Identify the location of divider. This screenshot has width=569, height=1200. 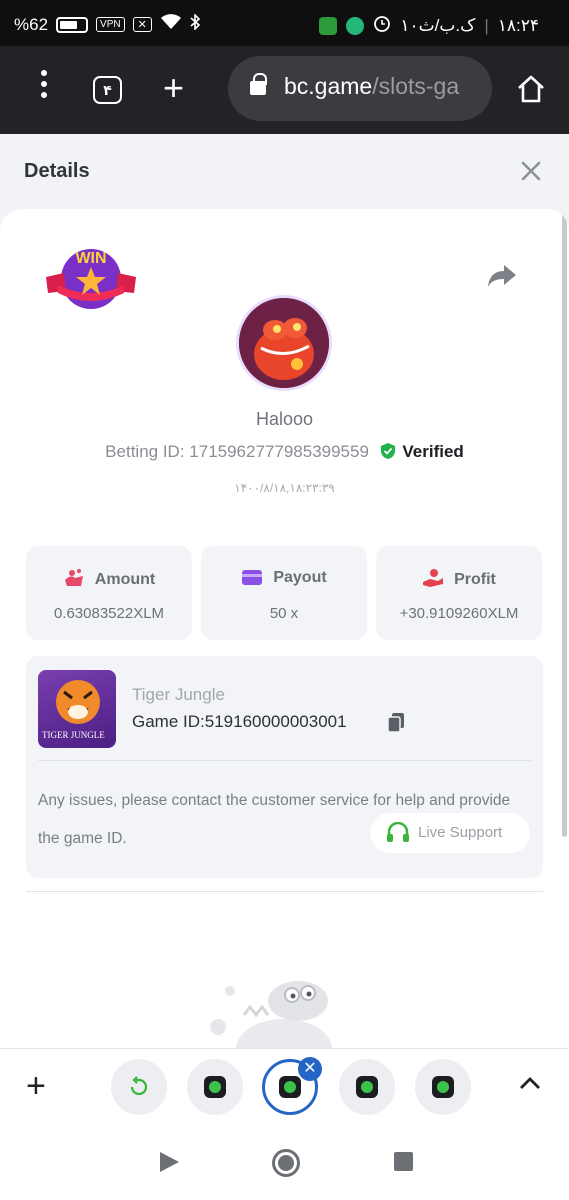
(284, 760).